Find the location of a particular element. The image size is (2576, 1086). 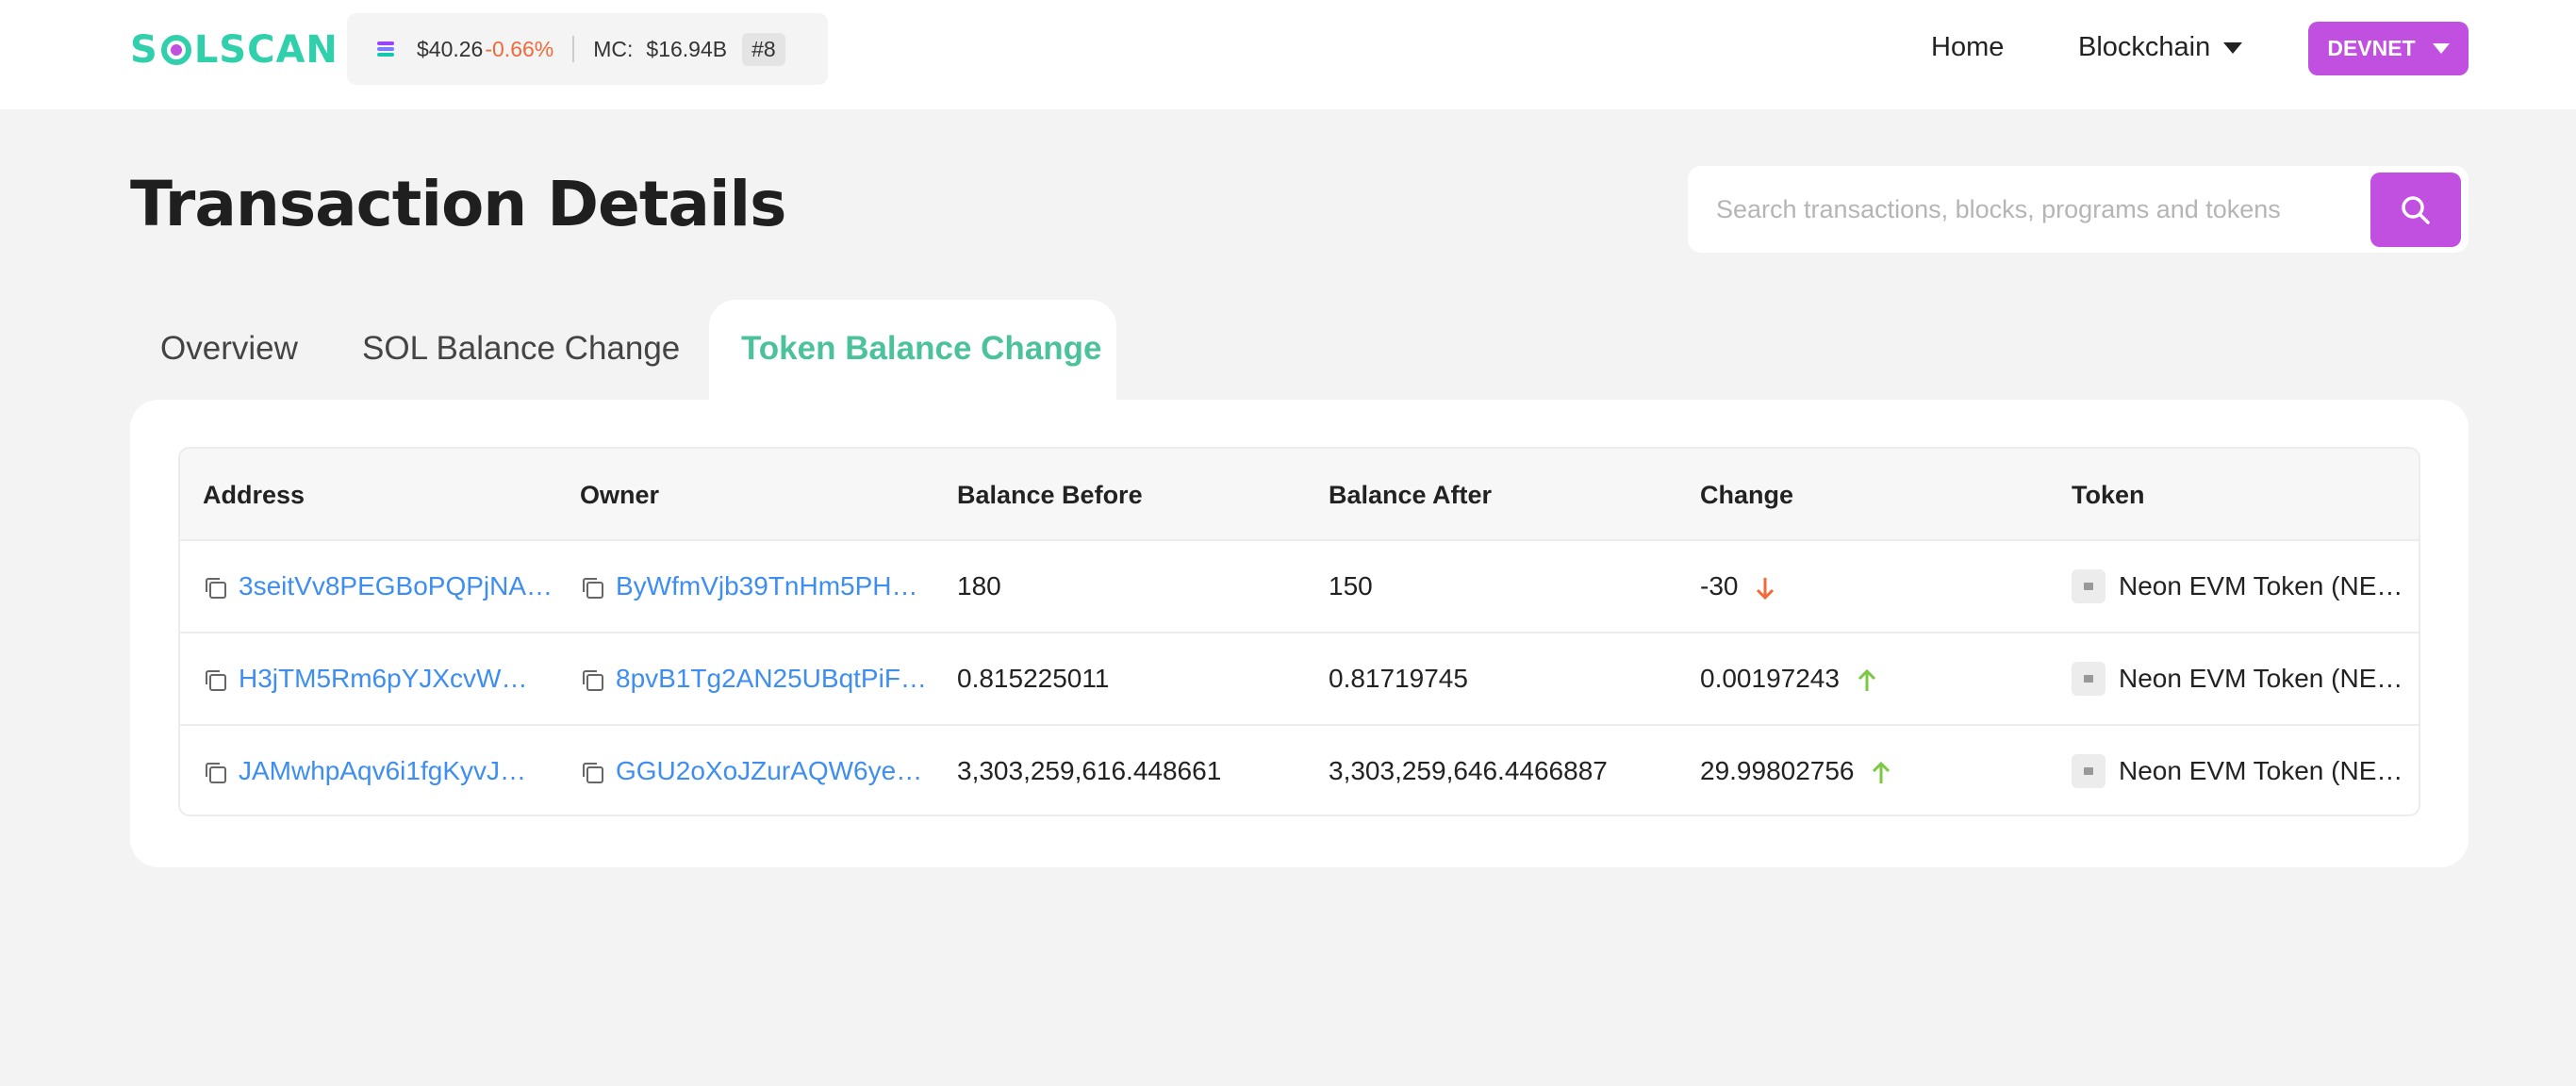

solana-icon is located at coordinates (385, 49).